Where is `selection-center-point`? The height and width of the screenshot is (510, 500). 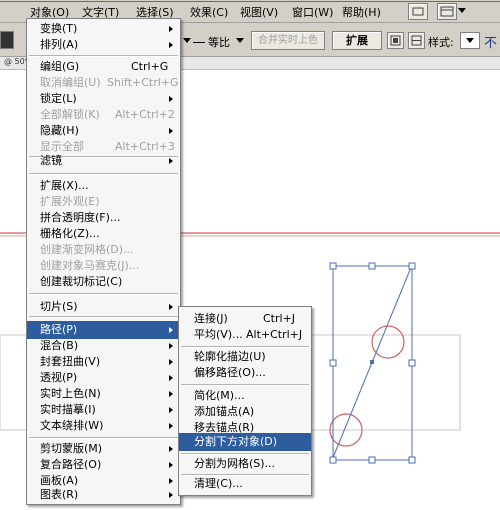
selection-center-point is located at coordinates (372, 362).